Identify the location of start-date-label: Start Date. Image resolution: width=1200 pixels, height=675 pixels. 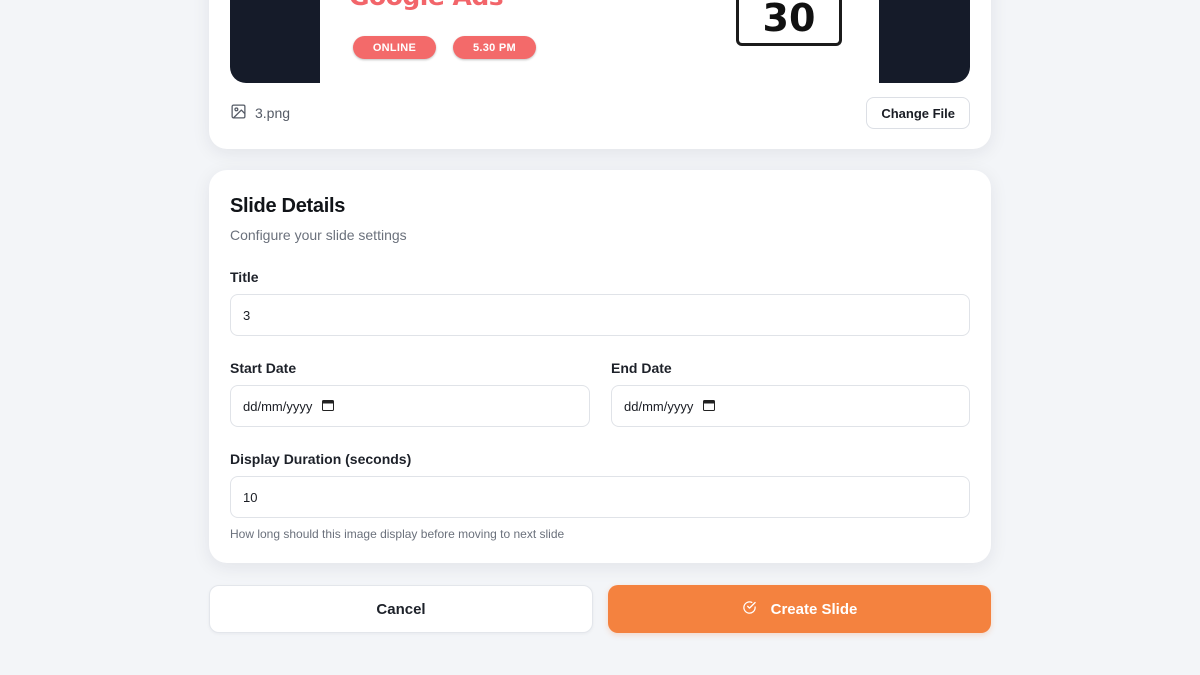
(263, 368).